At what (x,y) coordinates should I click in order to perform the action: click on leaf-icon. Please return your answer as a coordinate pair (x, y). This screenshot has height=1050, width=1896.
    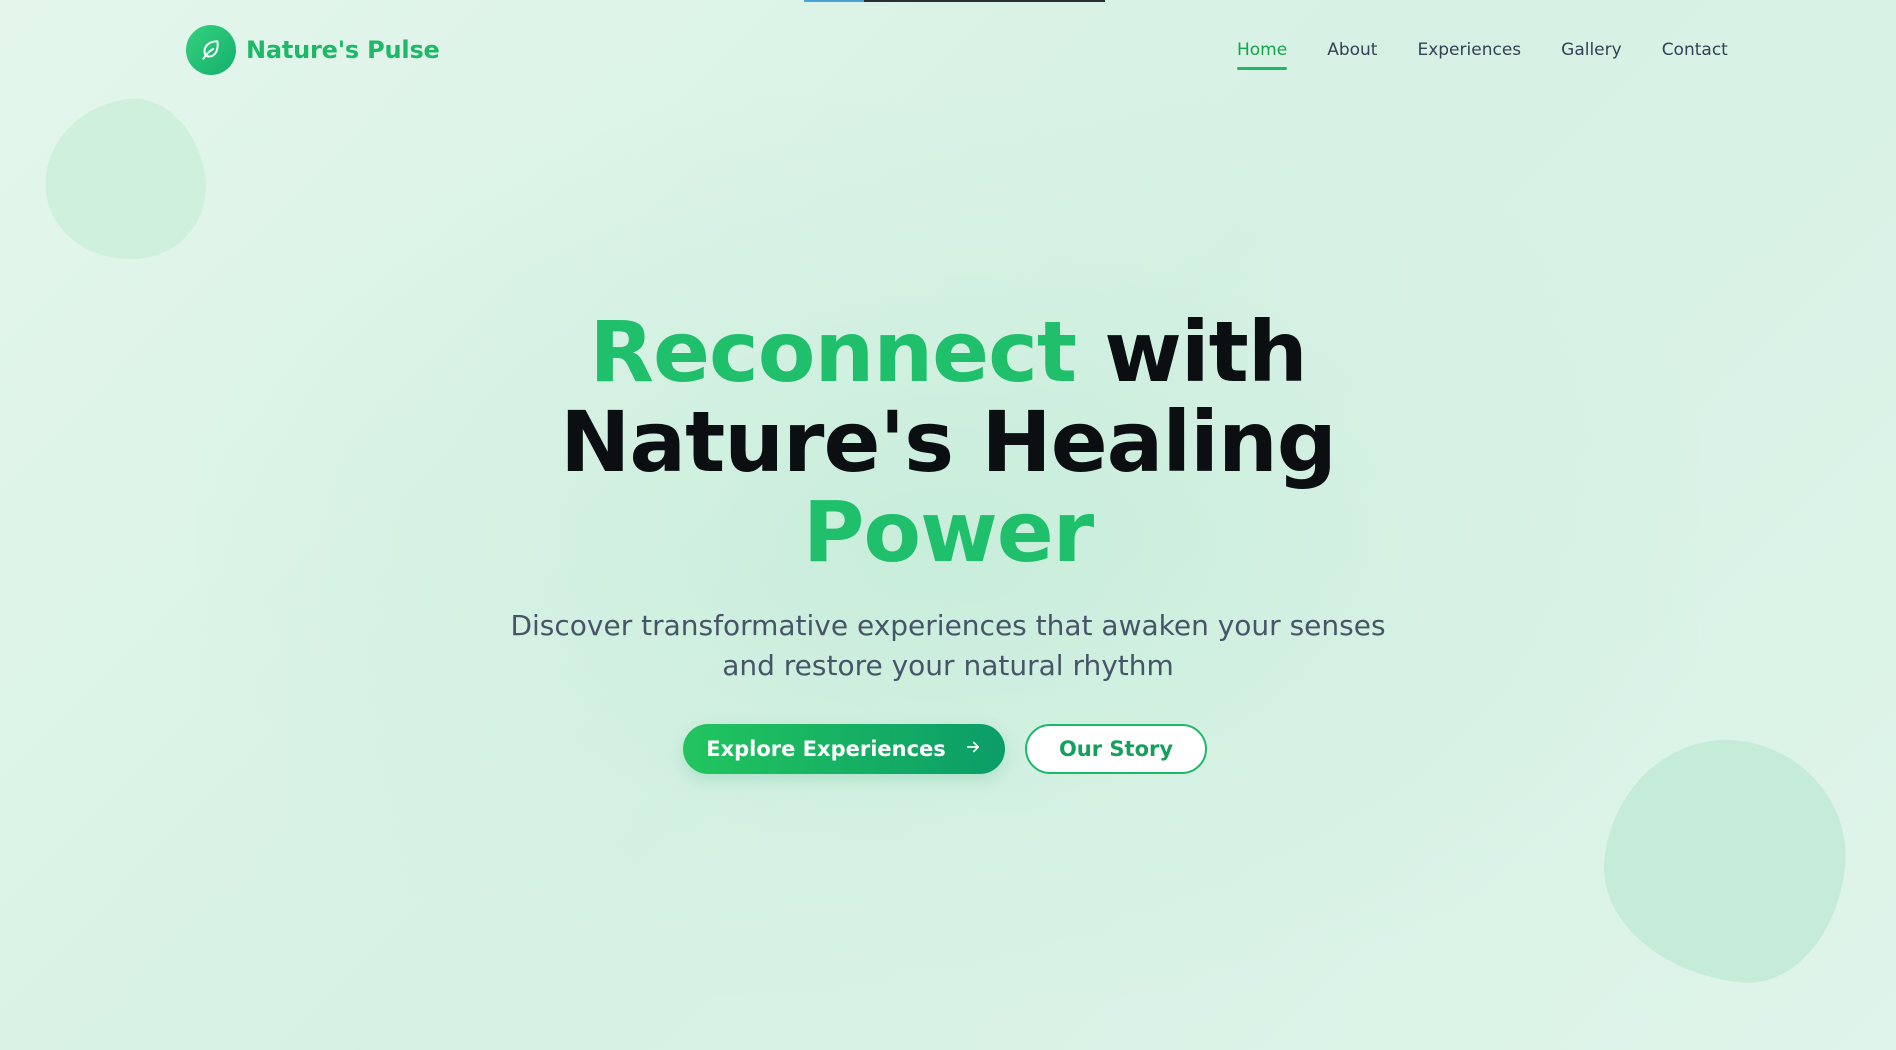
    Looking at the image, I should click on (211, 50).